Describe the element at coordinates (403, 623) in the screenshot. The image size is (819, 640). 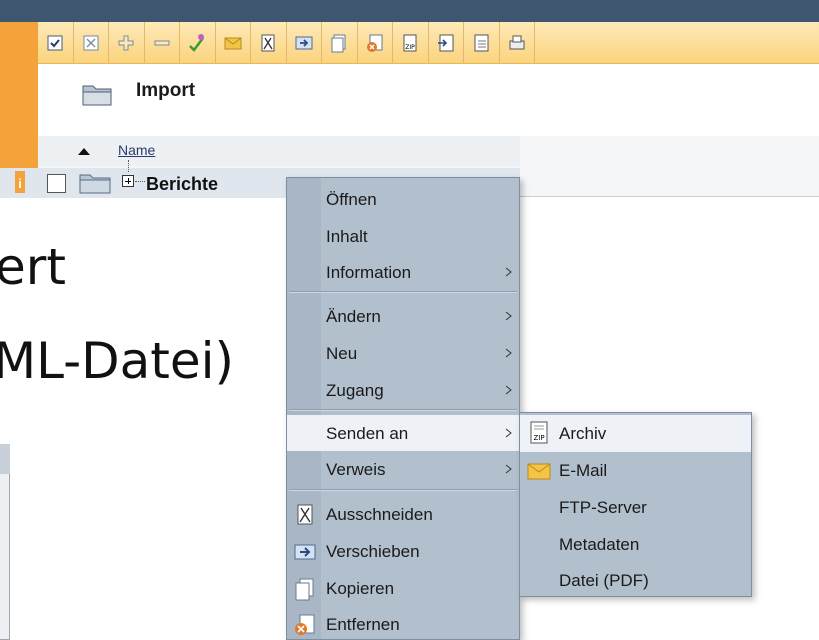
I see `menu-item-remove: Entfernen` at that location.